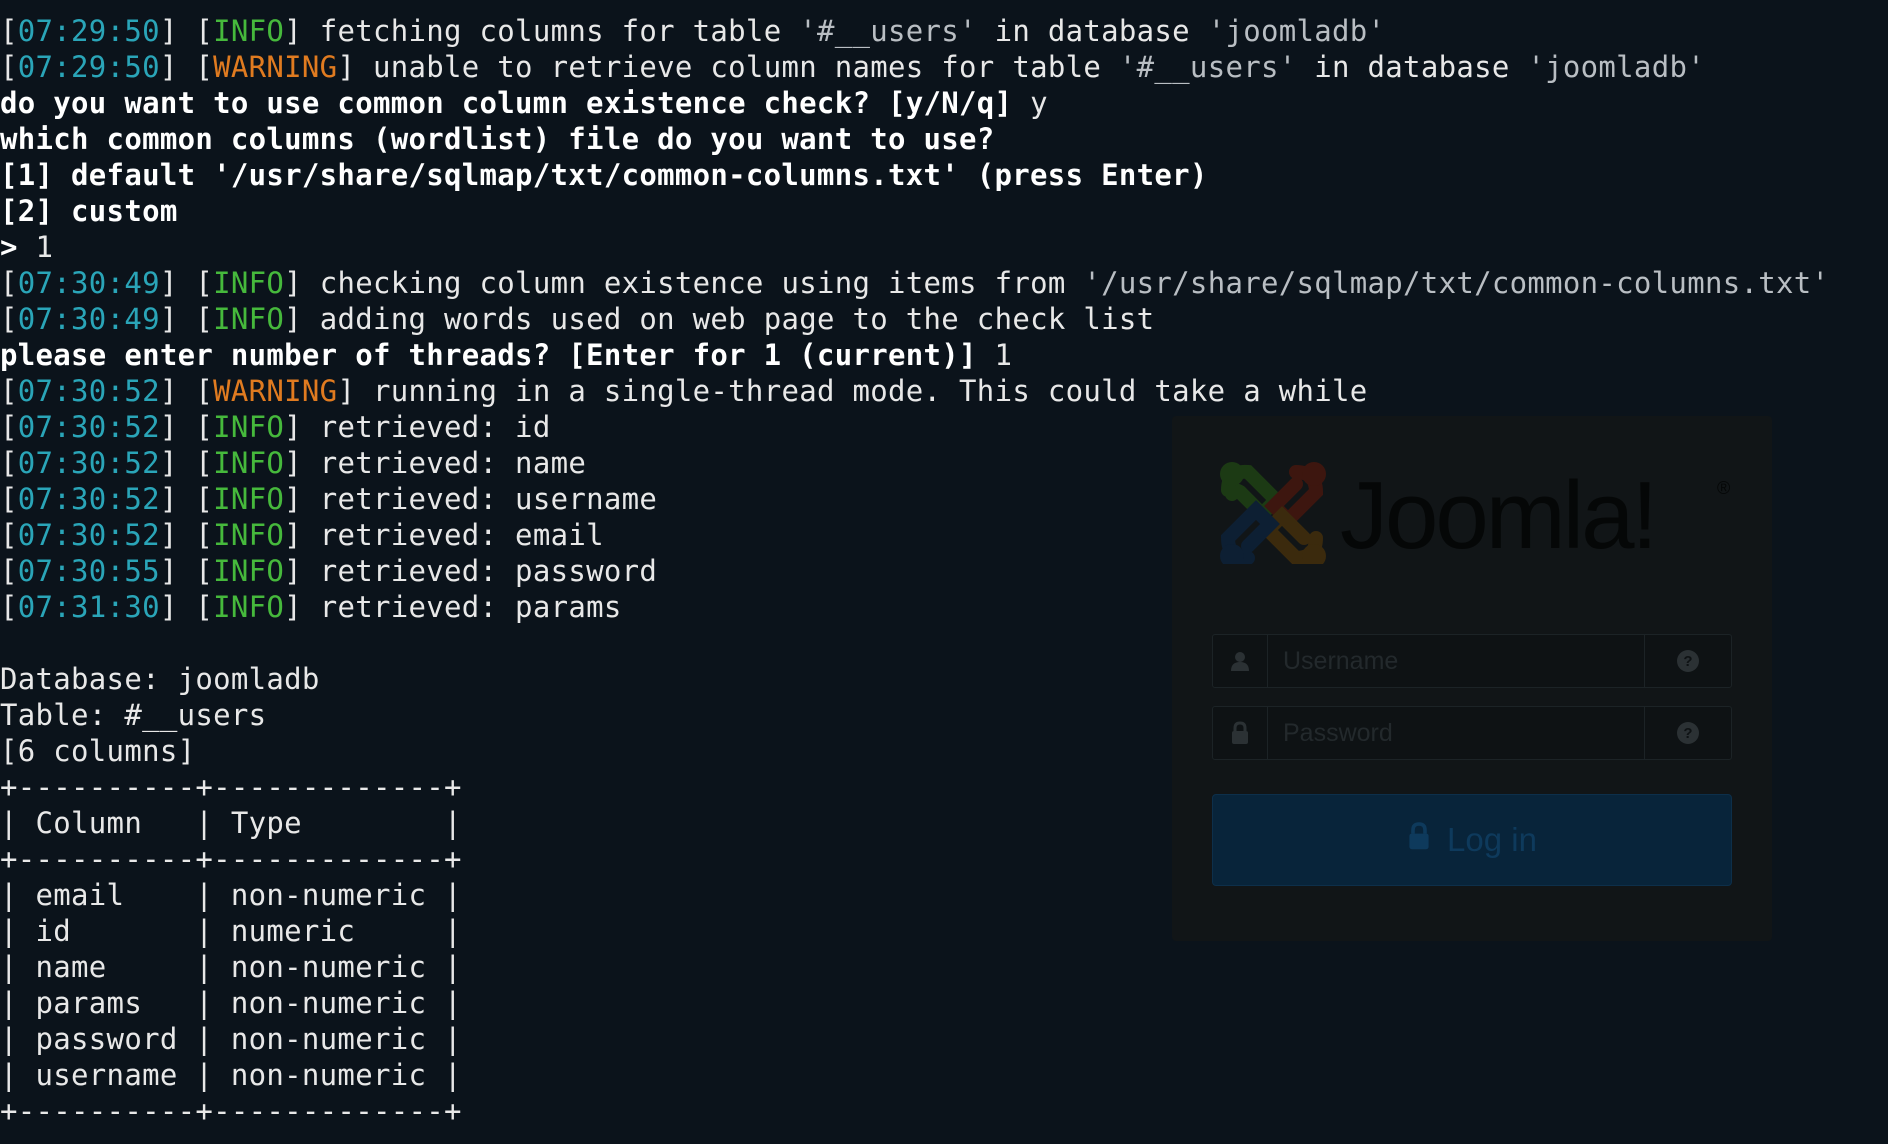  What do you see at coordinates (1039, 103) in the screenshot?
I see `prompt-answer: y` at bounding box center [1039, 103].